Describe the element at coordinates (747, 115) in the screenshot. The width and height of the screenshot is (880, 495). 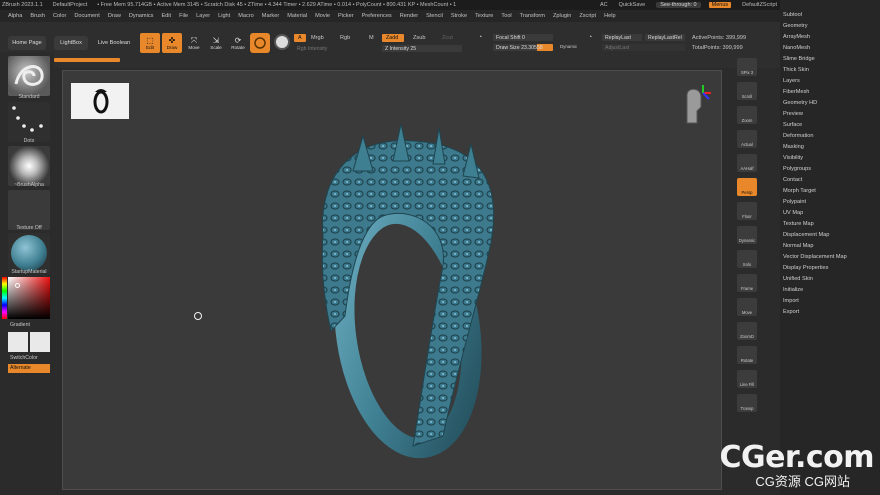
I see `right-tool-zoom: Zoom` at that location.